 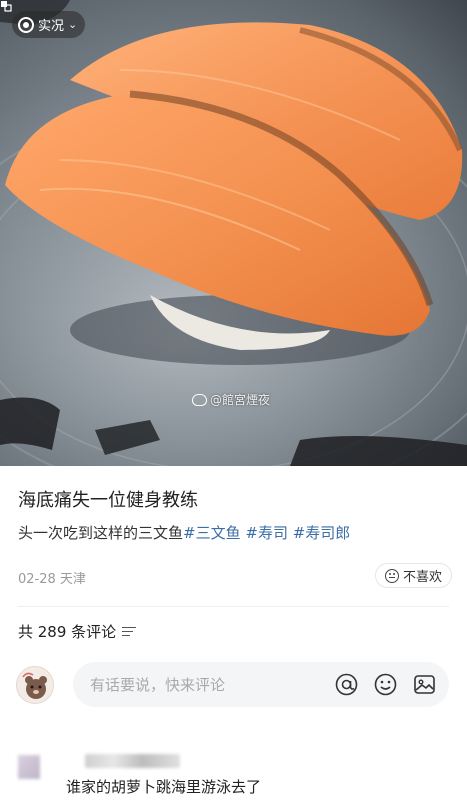 I want to click on input-toolbar, so click(x=385, y=684).